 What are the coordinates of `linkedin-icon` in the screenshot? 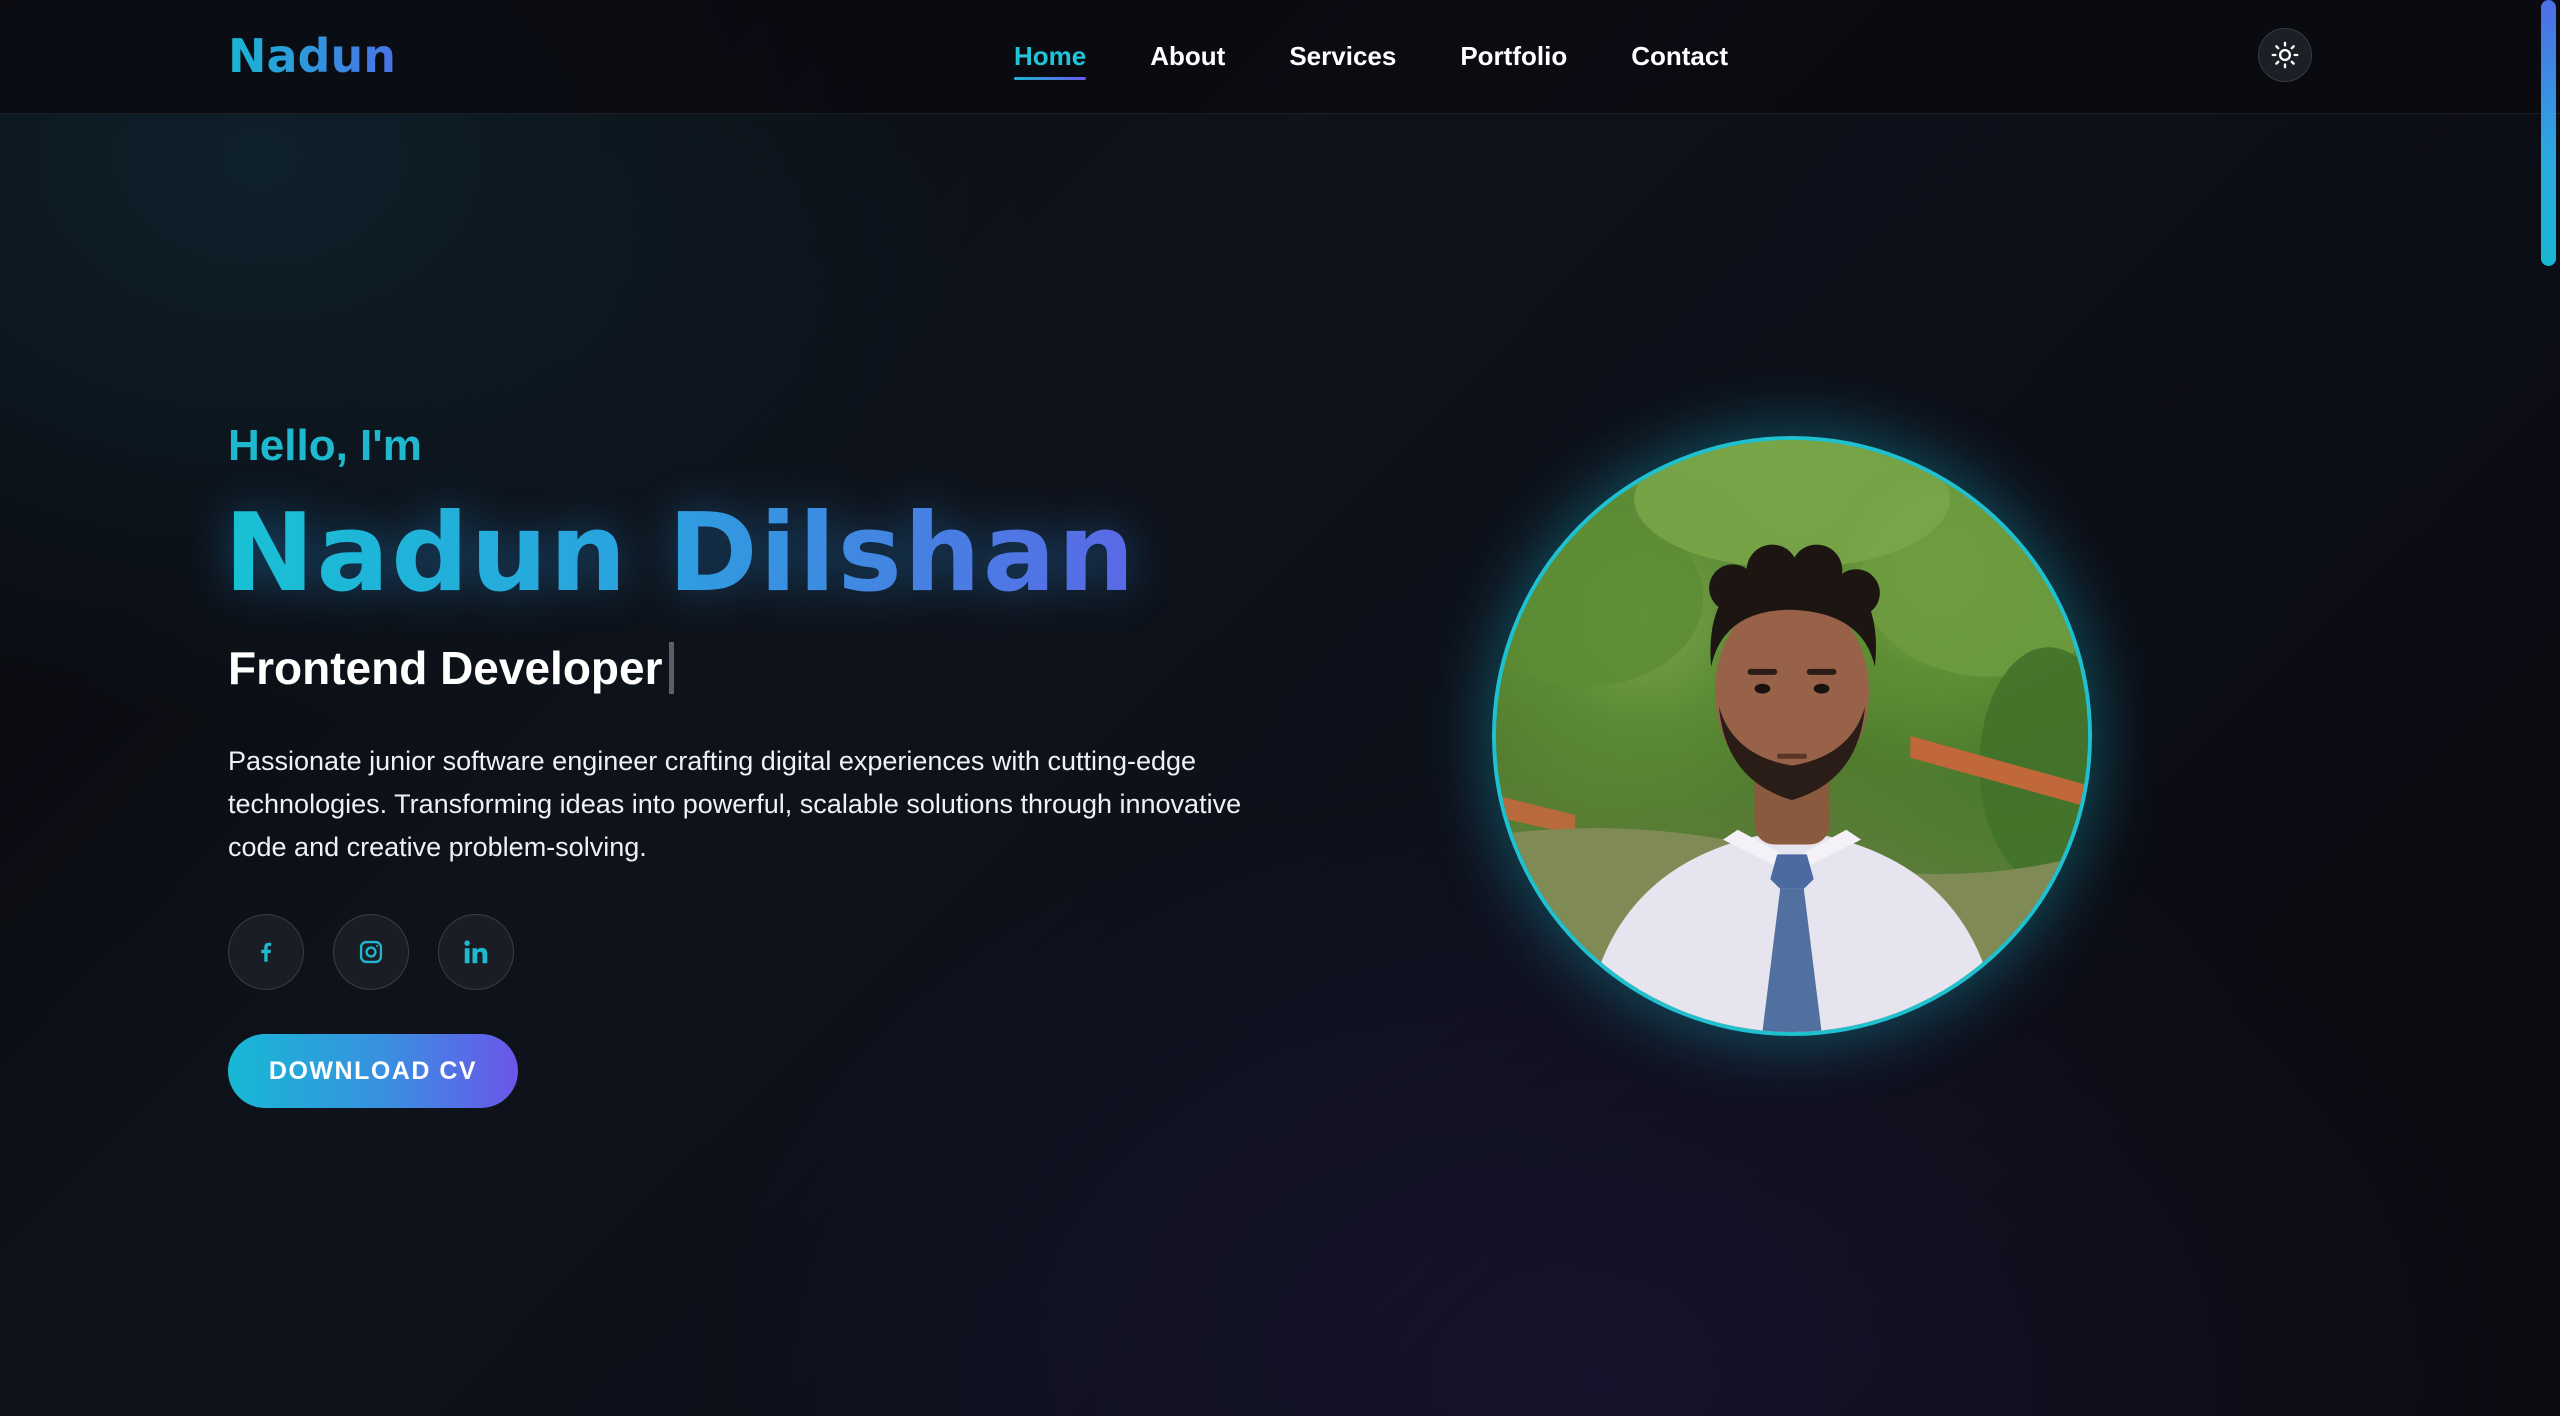 It's located at (476, 952).